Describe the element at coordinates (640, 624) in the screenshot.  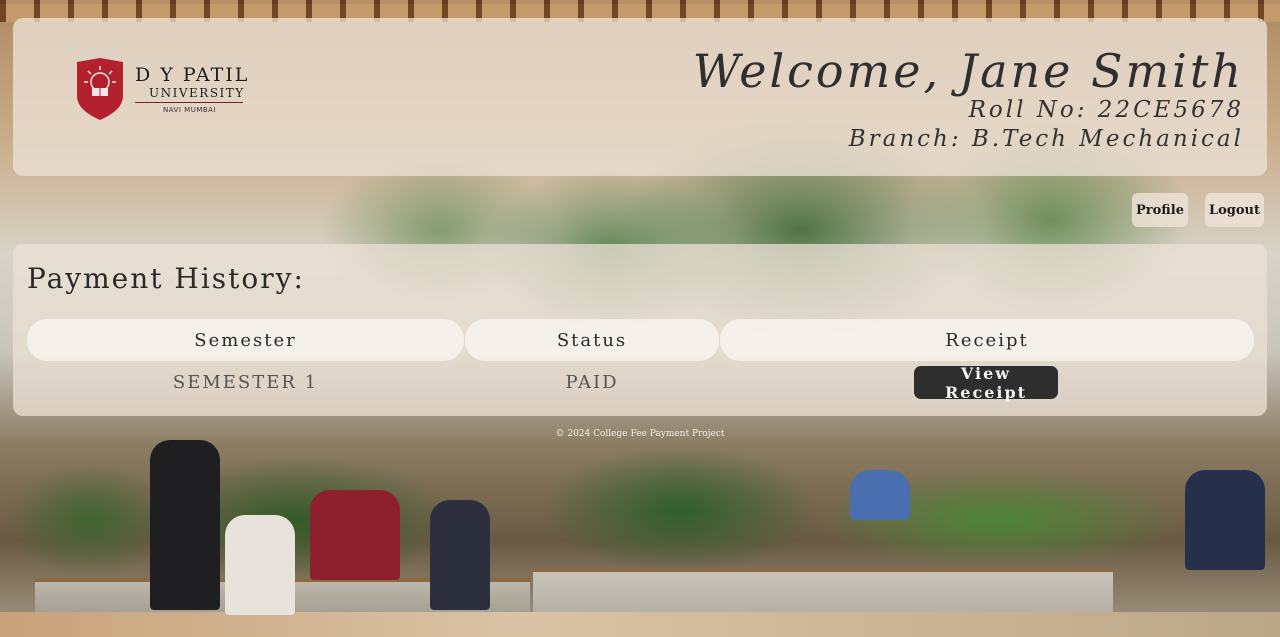
I see `background-floor` at that location.